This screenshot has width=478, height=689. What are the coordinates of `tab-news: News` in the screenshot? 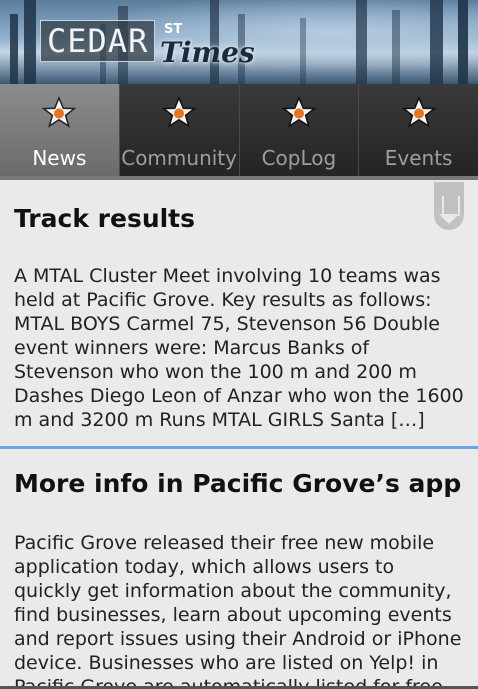 It's located at (59, 130).